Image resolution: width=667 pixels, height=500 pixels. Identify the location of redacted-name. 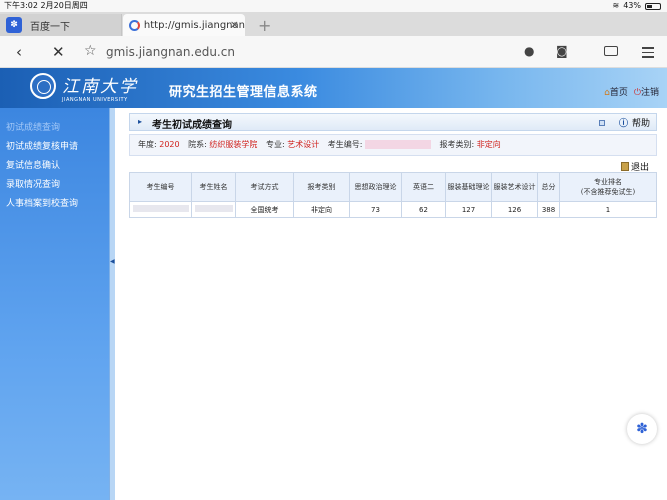
(213, 208).